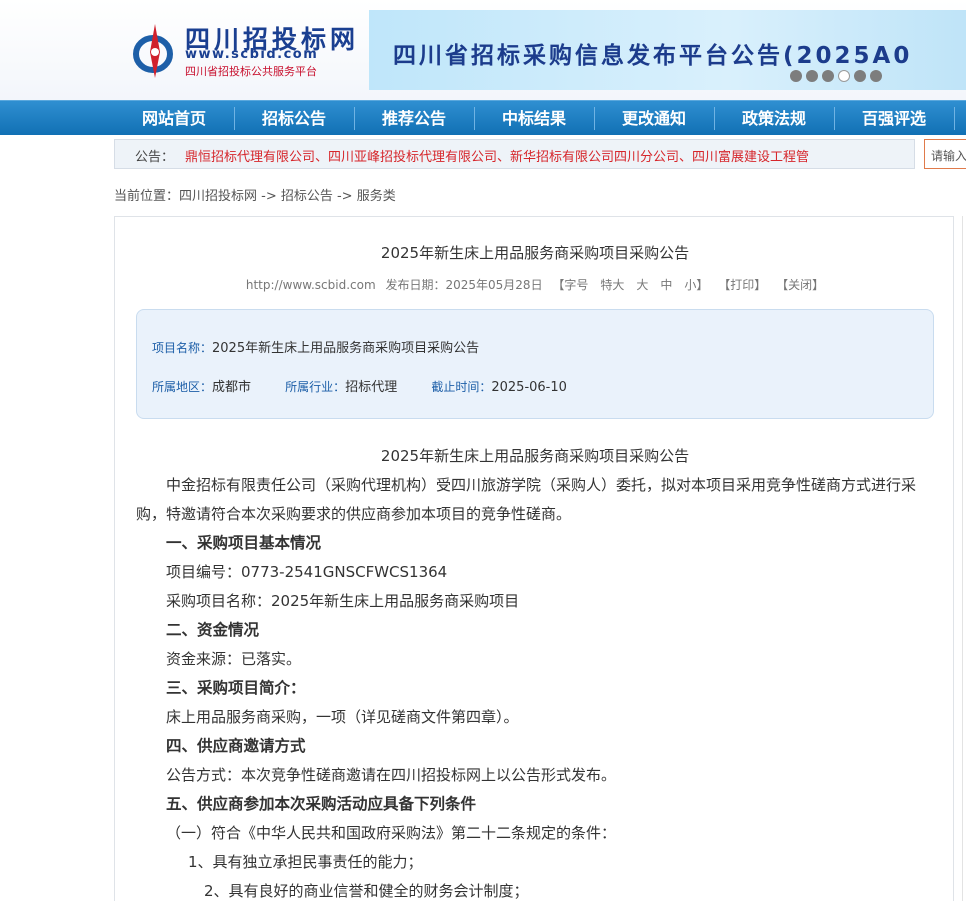 This screenshot has width=966, height=901. Describe the element at coordinates (252, 54) in the screenshot. I see `logo-url: www.scbid.com` at that location.